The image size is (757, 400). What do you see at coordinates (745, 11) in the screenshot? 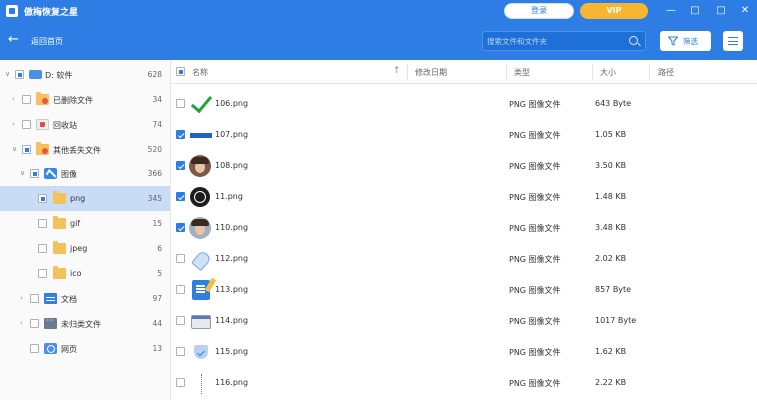
I see `close-icon: ✕` at bounding box center [745, 11].